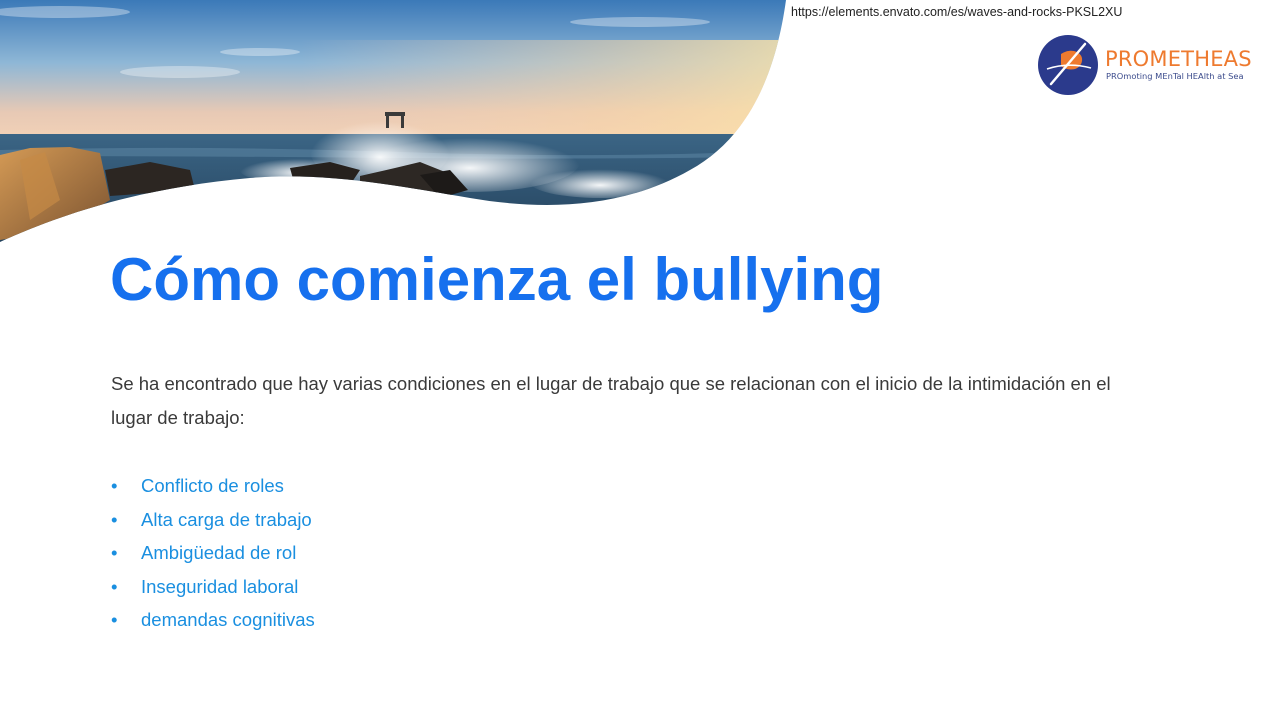 Image resolution: width=1280 pixels, height=720 pixels. What do you see at coordinates (220, 586) in the screenshot?
I see `list-item-text: Inseguridad laboral` at bounding box center [220, 586].